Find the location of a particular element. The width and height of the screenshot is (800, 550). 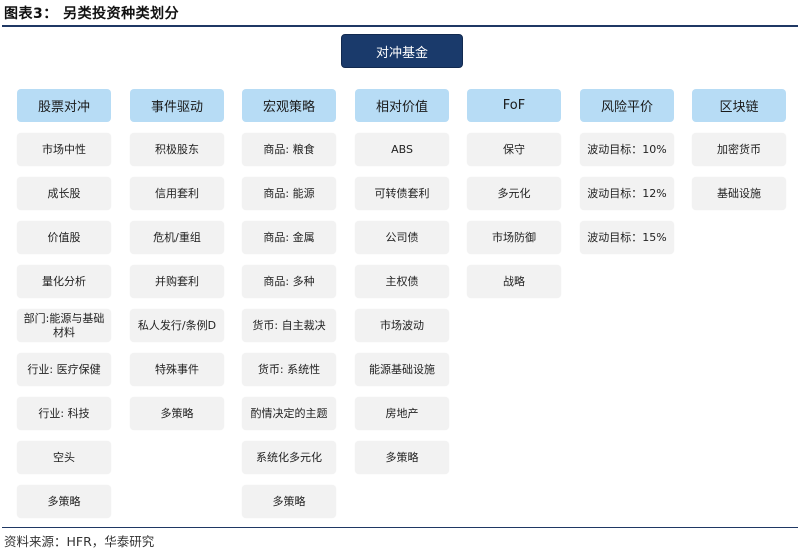

category-item-list: 保守多元化市场防御战略 is located at coordinates (514, 215).